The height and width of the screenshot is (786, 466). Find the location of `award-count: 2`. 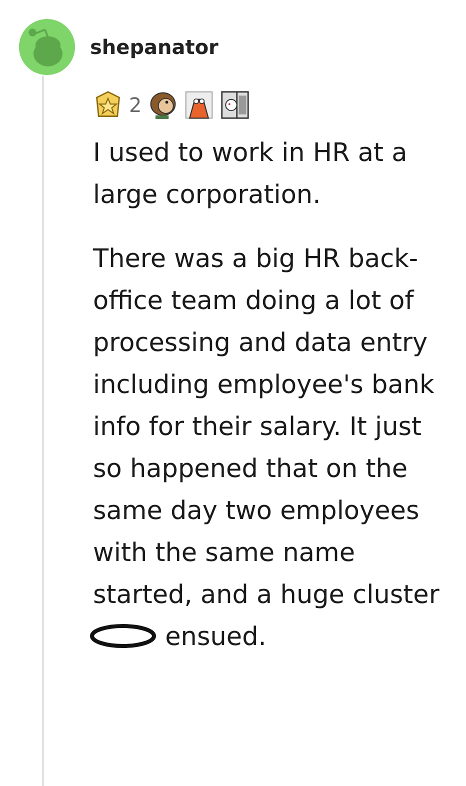

award-count: 2 is located at coordinates (135, 105).